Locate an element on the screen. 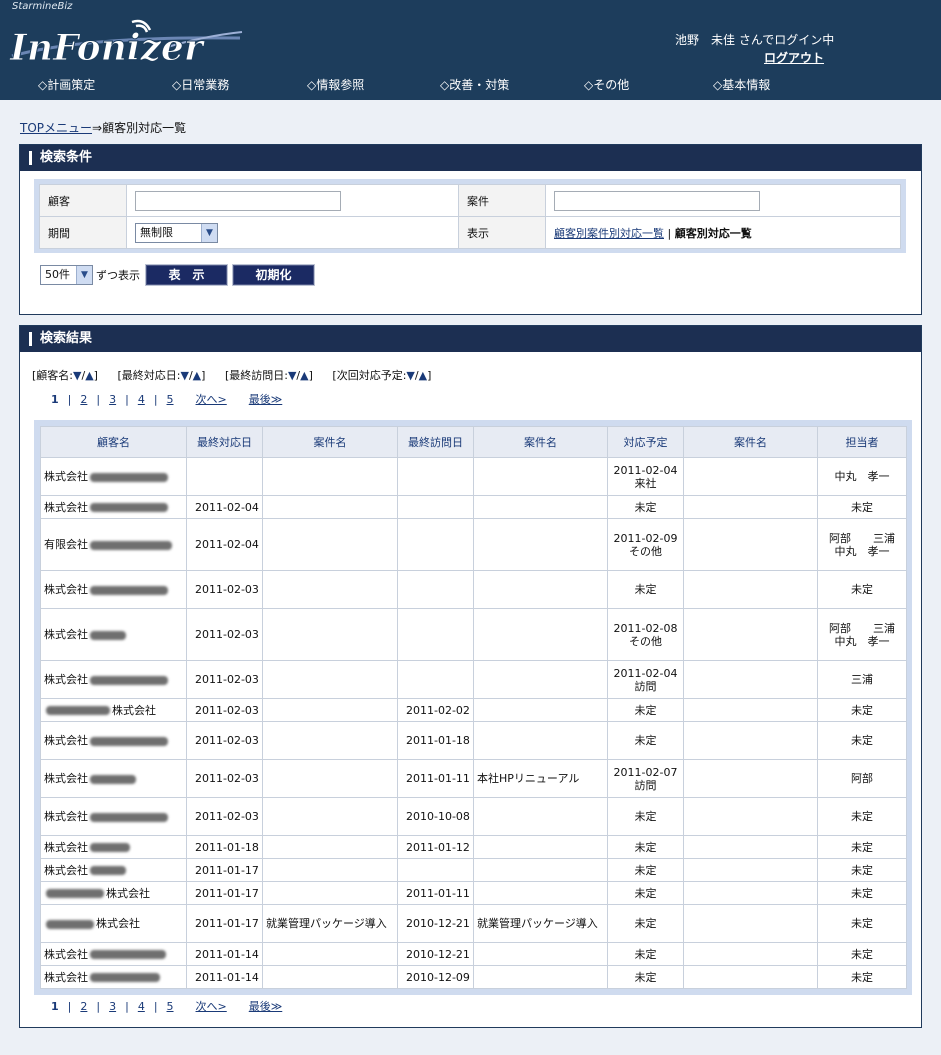 The height and width of the screenshot is (1055, 941). period-select: 無制限 ▼ is located at coordinates (176, 232).